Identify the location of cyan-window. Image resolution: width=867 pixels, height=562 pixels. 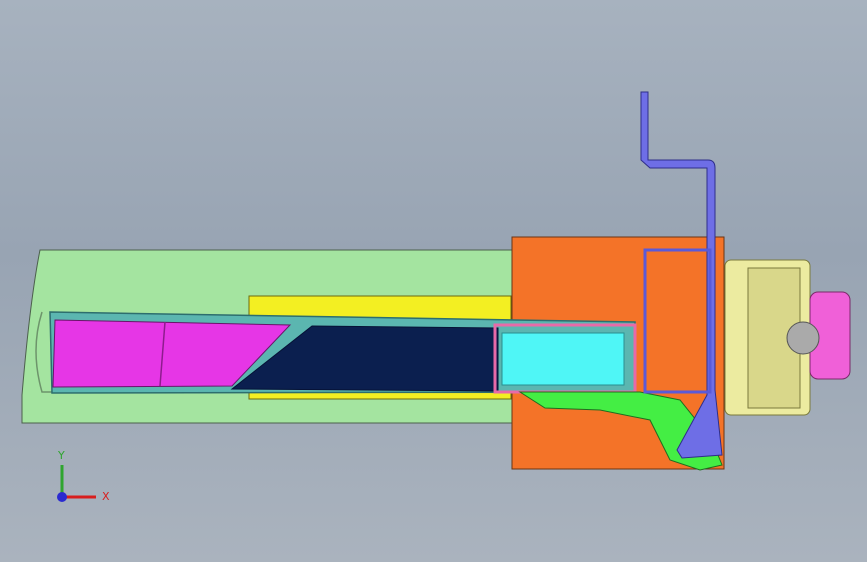
(563, 359).